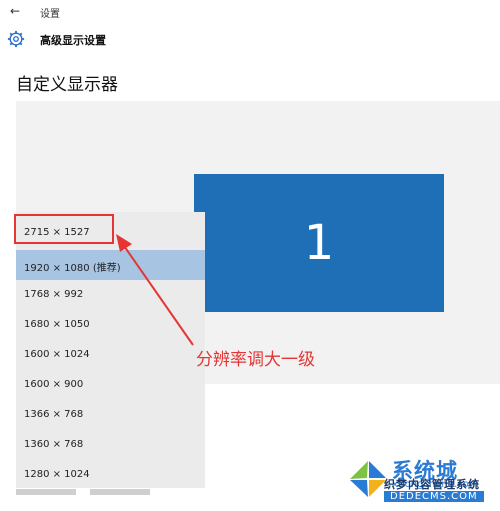 The height and width of the screenshot is (511, 500). Describe the element at coordinates (110, 295) in the screenshot. I see `resolution-option: 1768 × 992` at that location.